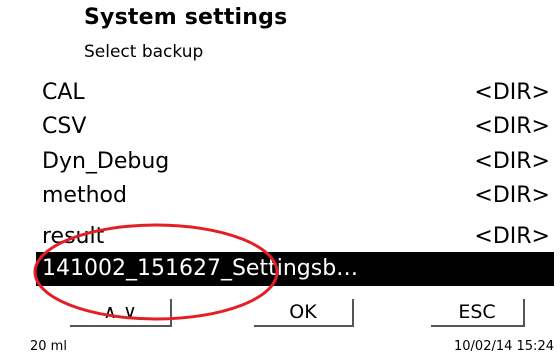  I want to click on list-item: CSV <DIR>, so click(295, 127).